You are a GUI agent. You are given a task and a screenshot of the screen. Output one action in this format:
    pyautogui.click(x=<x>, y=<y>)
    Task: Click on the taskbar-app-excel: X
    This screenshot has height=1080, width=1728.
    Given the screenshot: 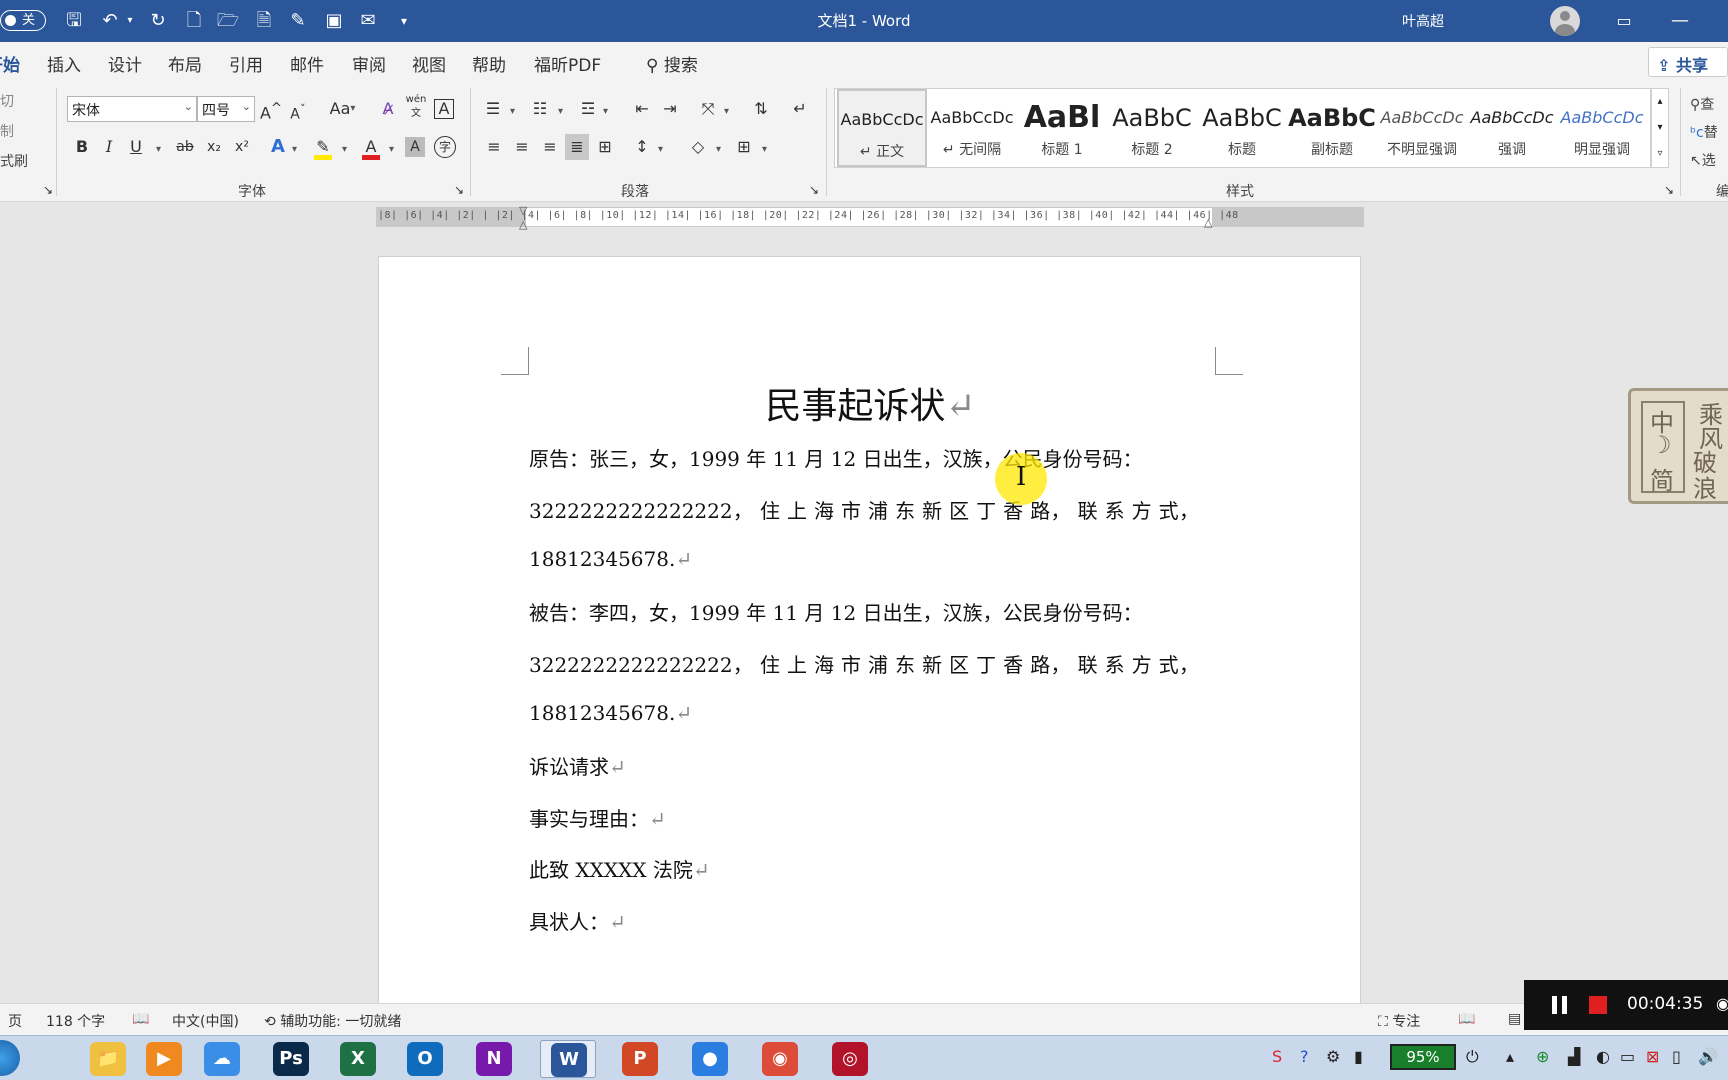 What is the action you would take?
    pyautogui.click(x=358, y=1059)
    